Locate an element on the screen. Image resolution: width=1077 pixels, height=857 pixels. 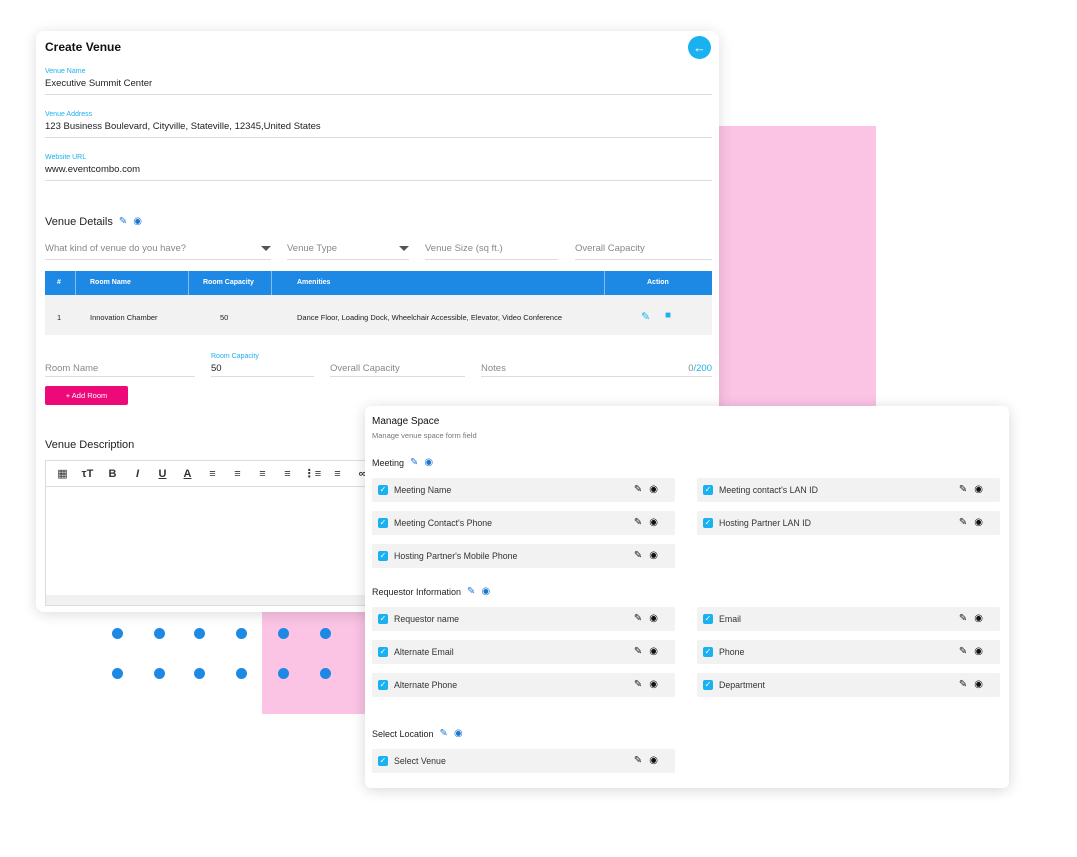
overall-capacity-input: Overall Capacity is located at coordinates (643, 251).